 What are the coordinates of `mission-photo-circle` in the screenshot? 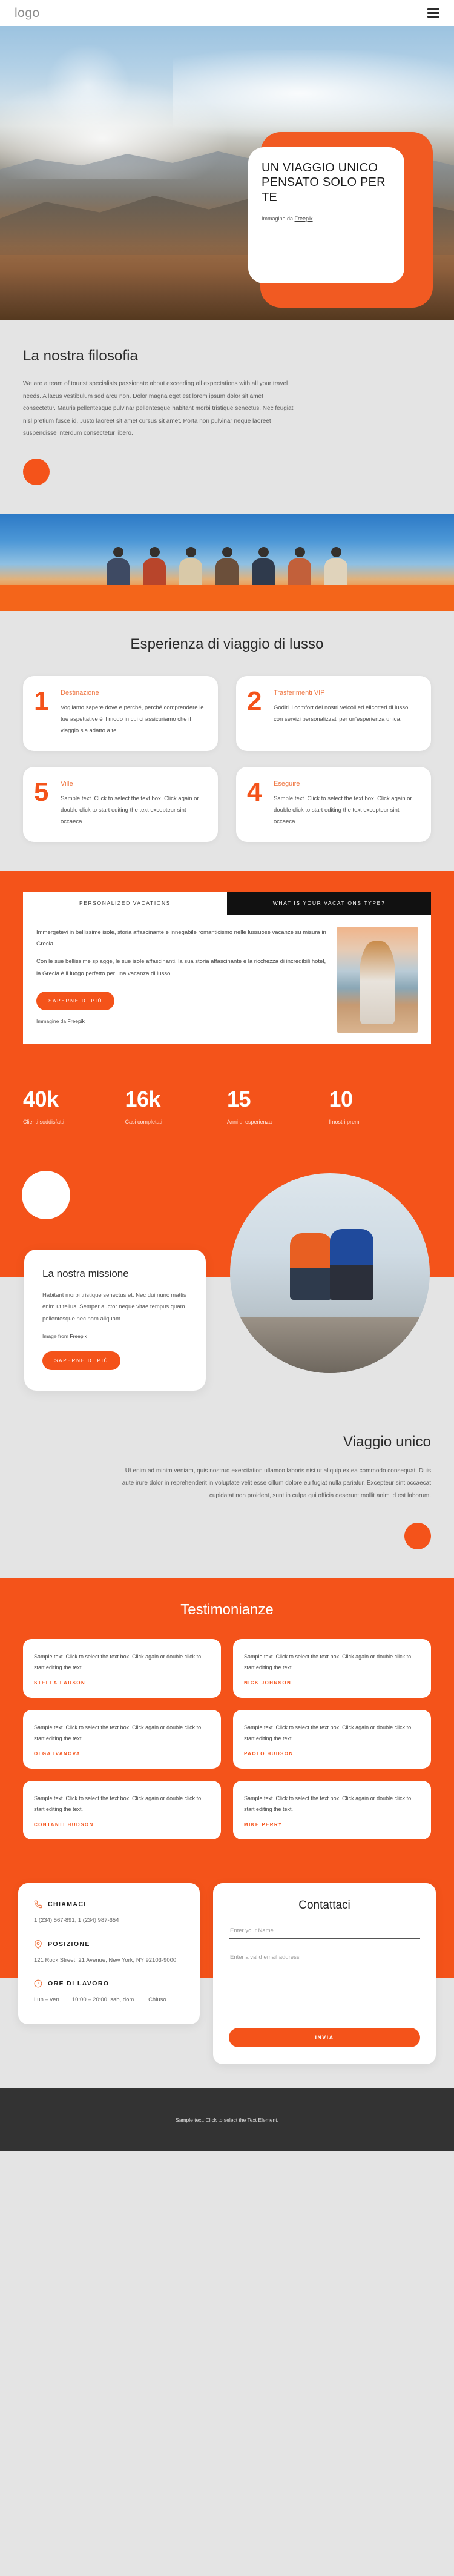 It's located at (330, 1273).